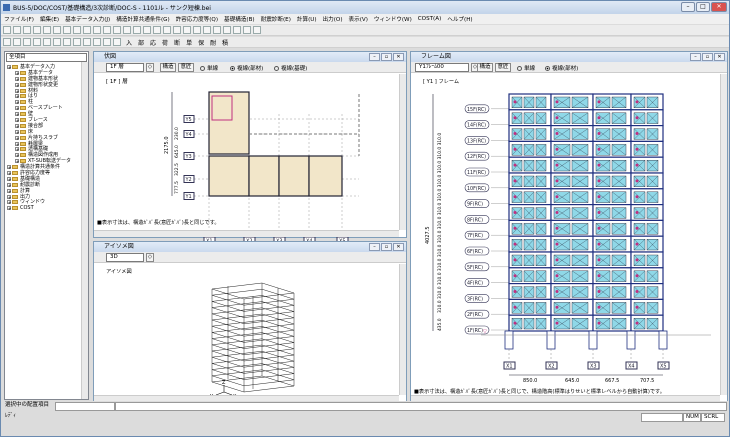 Image resolution: width=730 pixels, height=437 pixels. What do you see at coordinates (227, 30) in the screenshot?
I see `toolbar-tool-22-icon` at bounding box center [227, 30].